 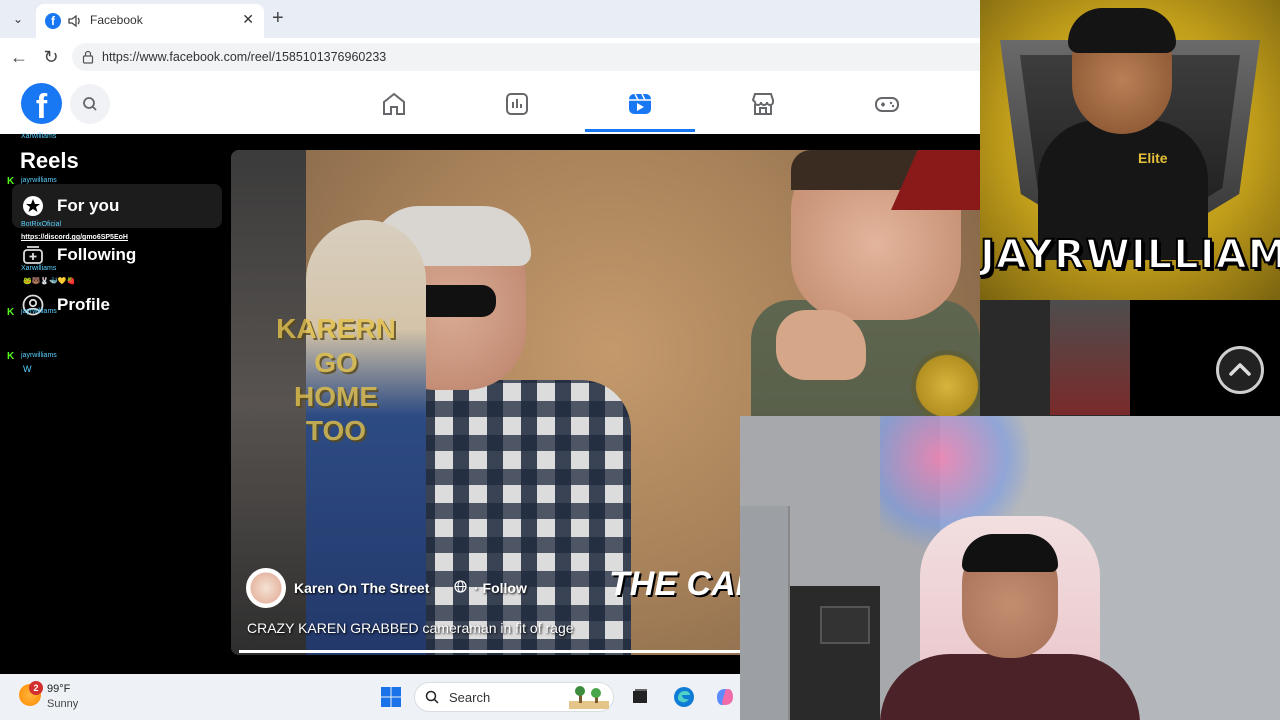 What do you see at coordinates (18, 19) in the screenshot?
I see `tab-list-dropdown-icon: ⌄` at bounding box center [18, 19].